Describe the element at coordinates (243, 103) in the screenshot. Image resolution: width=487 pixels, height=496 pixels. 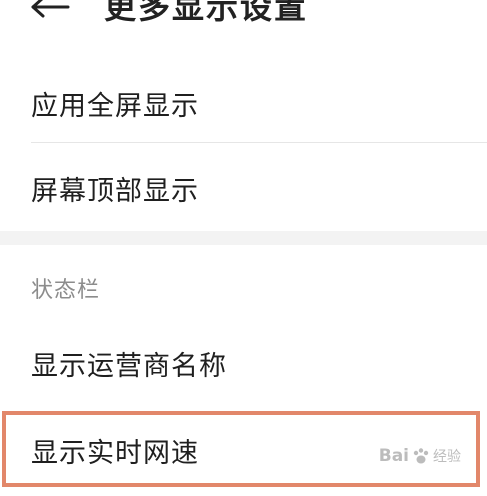
I see `list-item-app-fullscreen: 应用全屏显示` at that location.